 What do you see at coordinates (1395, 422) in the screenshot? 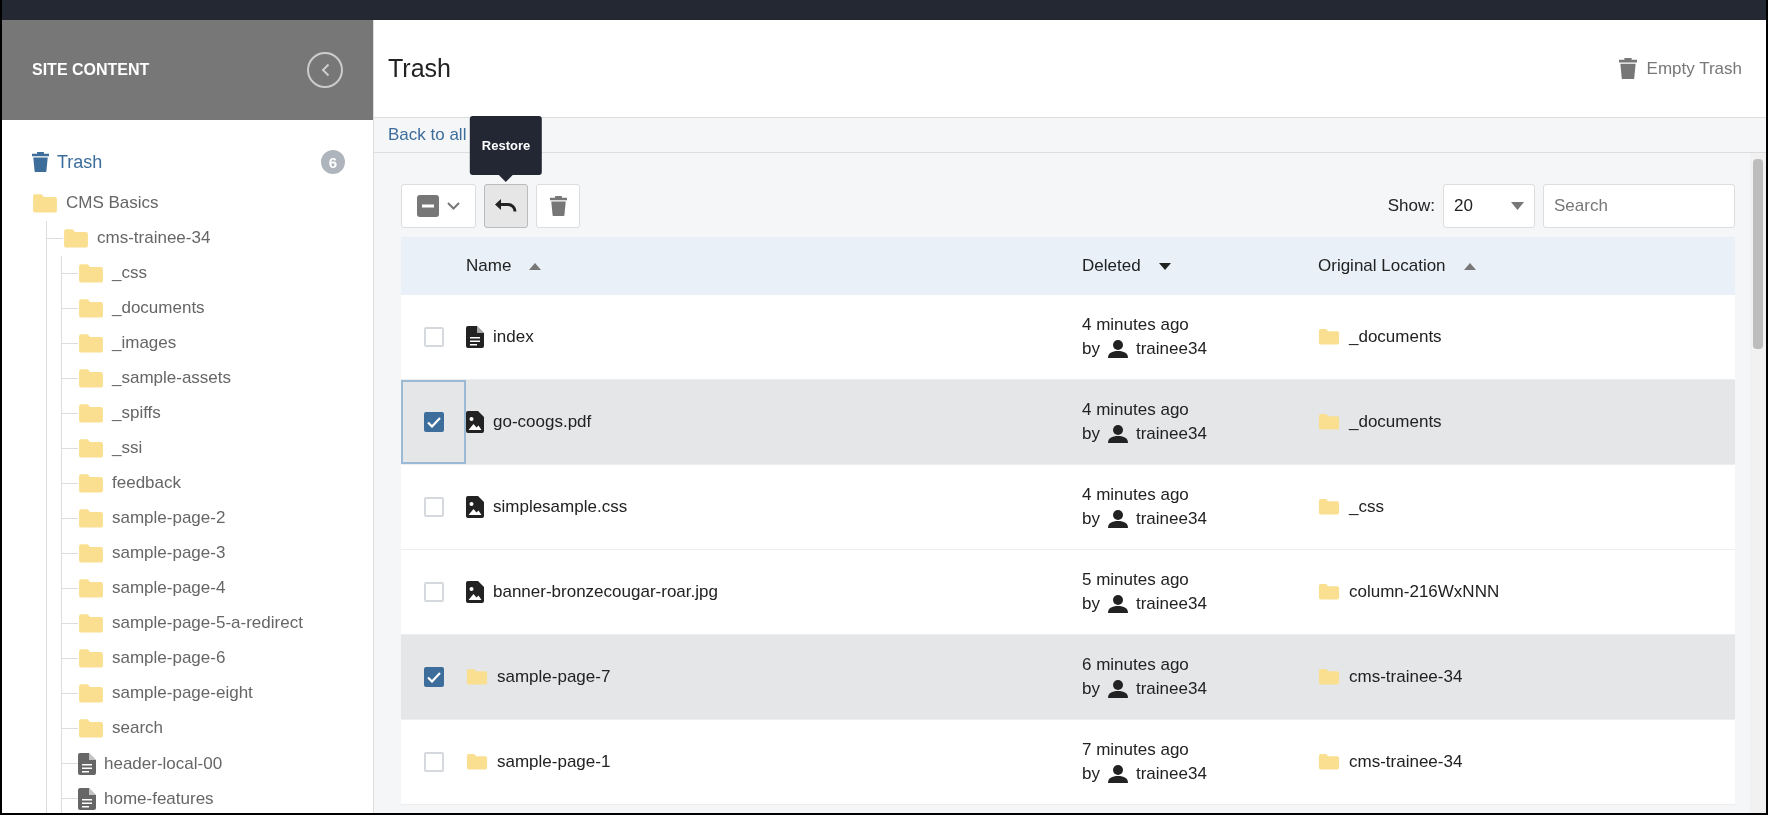
I see `location-name: _documents` at bounding box center [1395, 422].